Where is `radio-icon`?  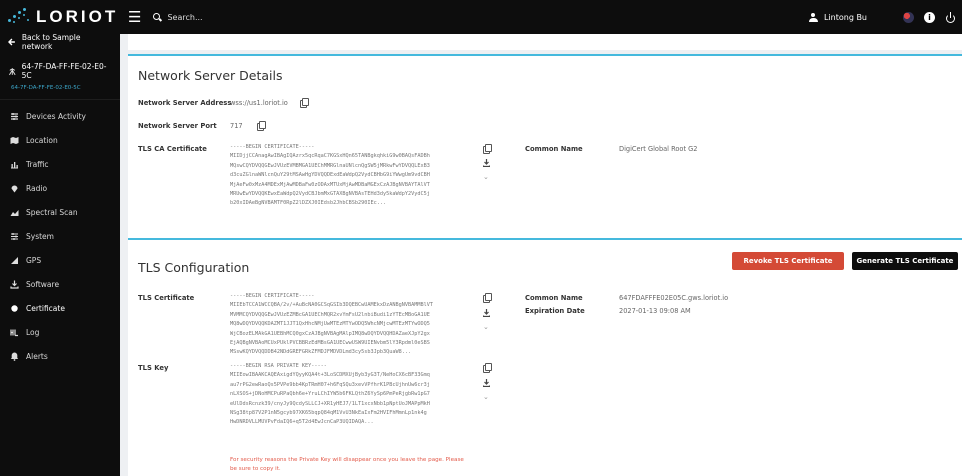 radio-icon is located at coordinates (14, 188).